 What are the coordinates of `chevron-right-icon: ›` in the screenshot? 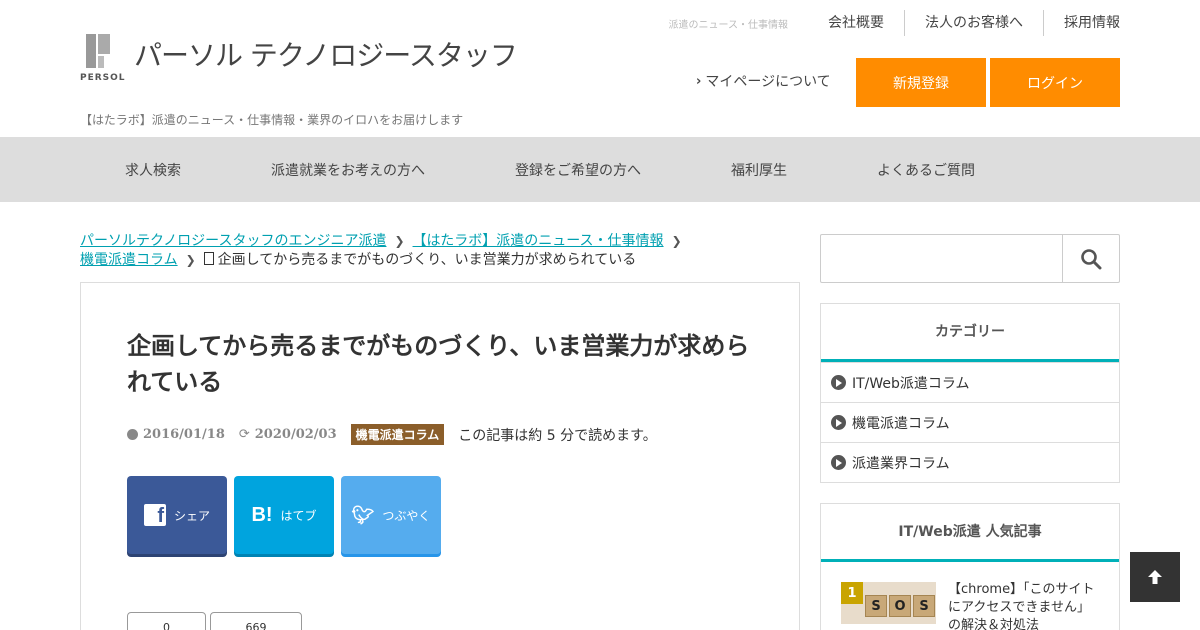 It's located at (699, 81).